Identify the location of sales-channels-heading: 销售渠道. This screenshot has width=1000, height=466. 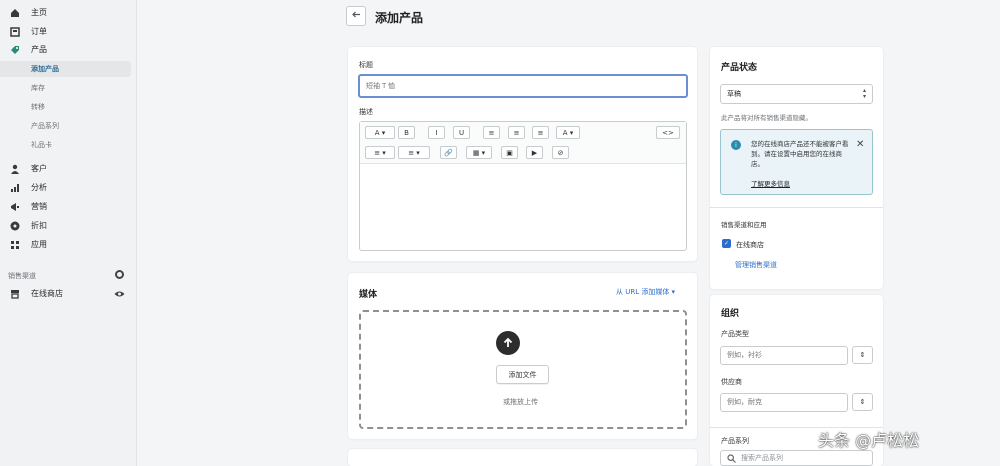
(22, 276).